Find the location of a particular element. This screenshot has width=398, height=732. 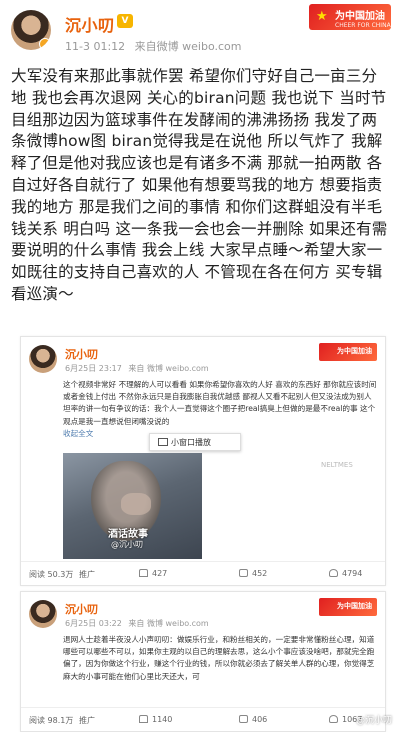

video-title: 酒话故事 is located at coordinates (128, 534).